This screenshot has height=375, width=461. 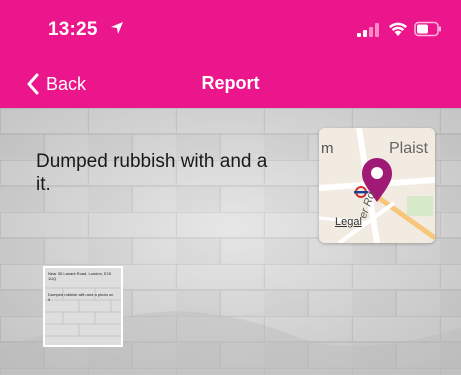 What do you see at coordinates (377, 185) in the screenshot?
I see `map-thumbnail: m Plaist Legal er Rd` at bounding box center [377, 185].